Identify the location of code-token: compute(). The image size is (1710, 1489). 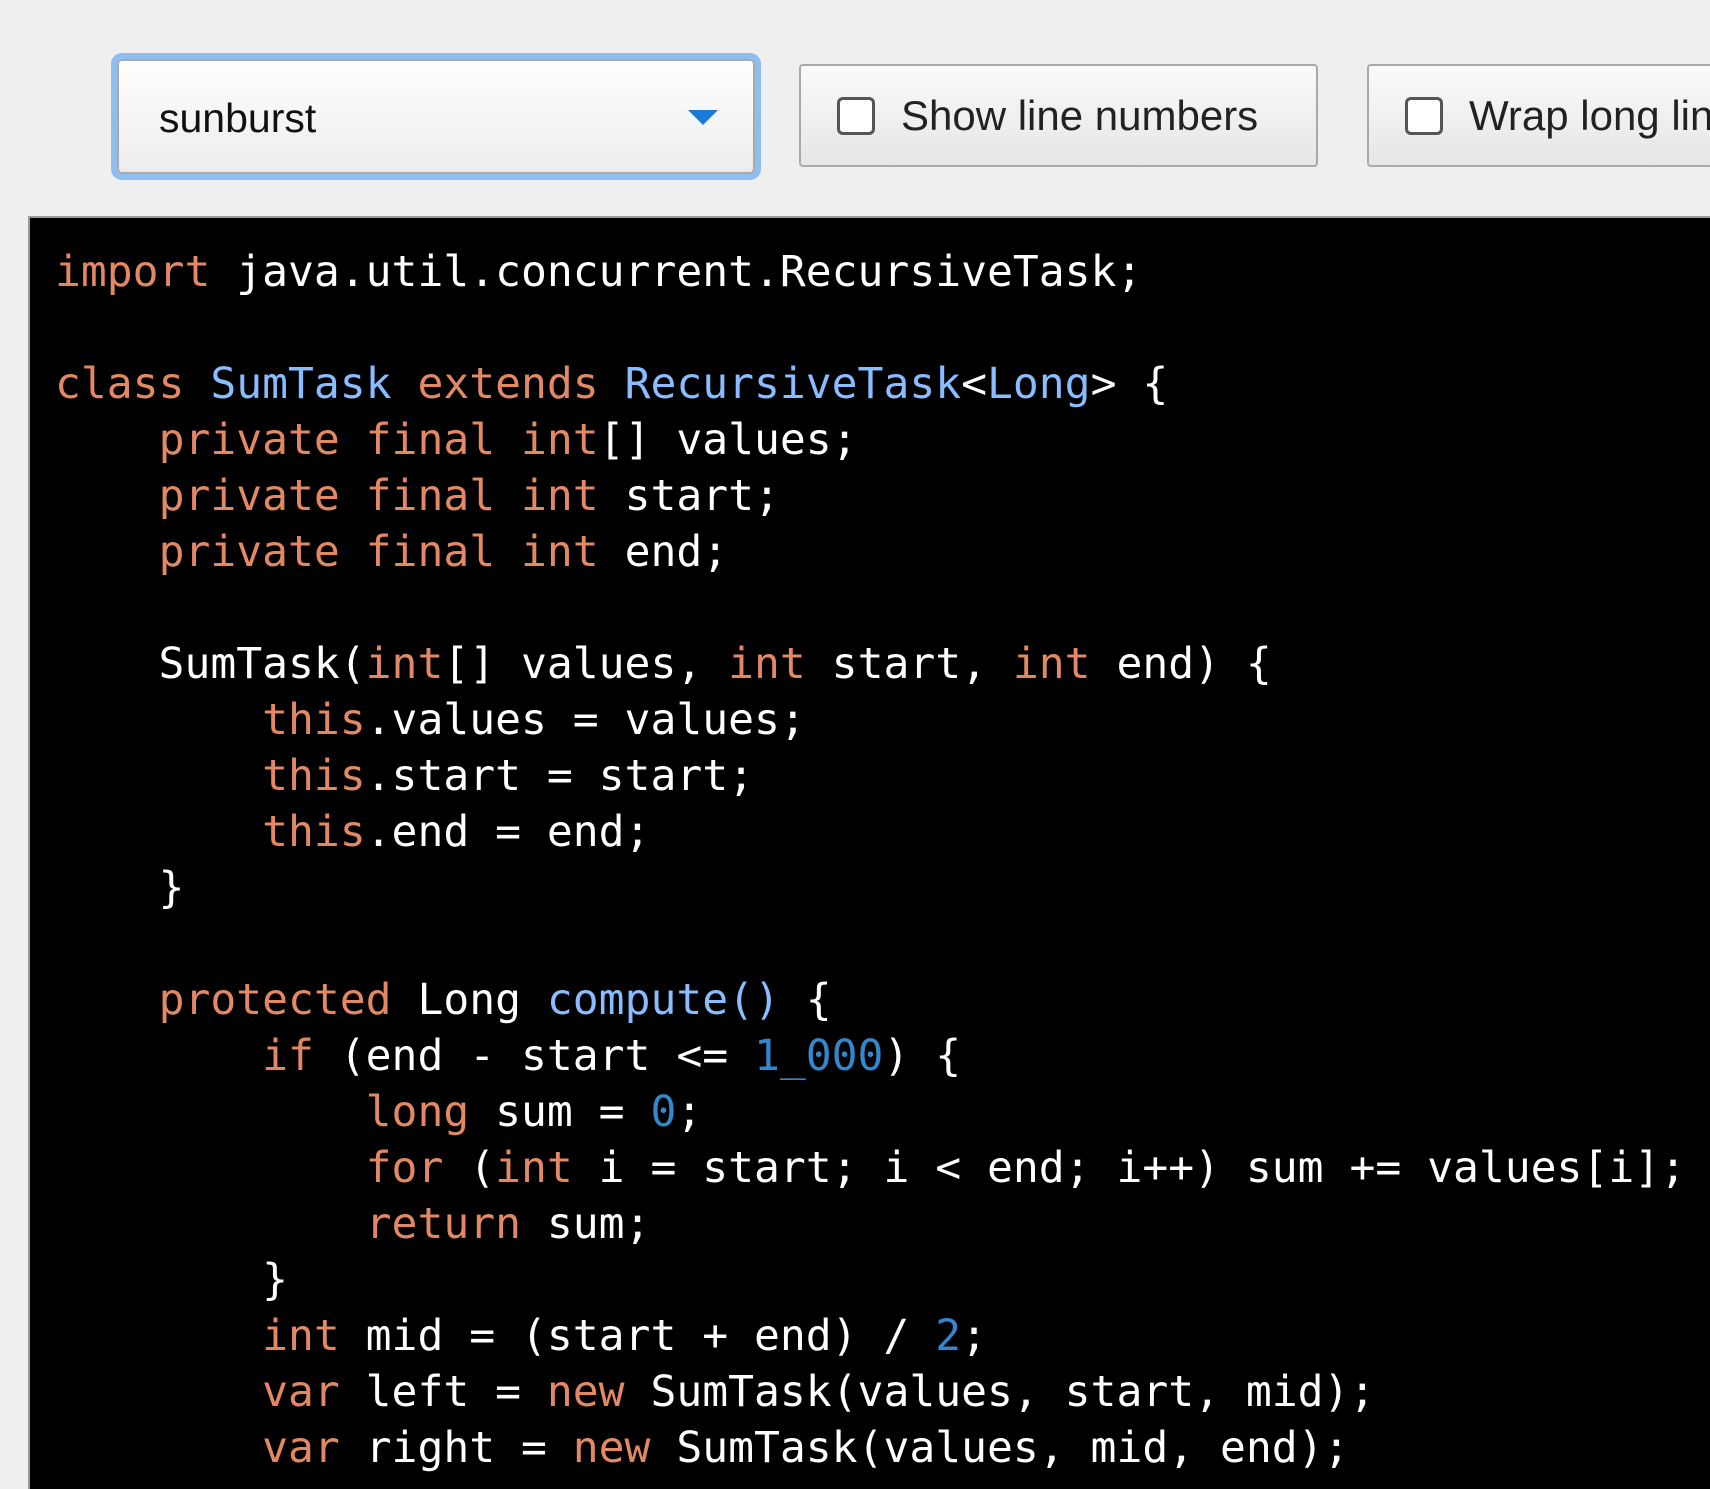
(663, 1000).